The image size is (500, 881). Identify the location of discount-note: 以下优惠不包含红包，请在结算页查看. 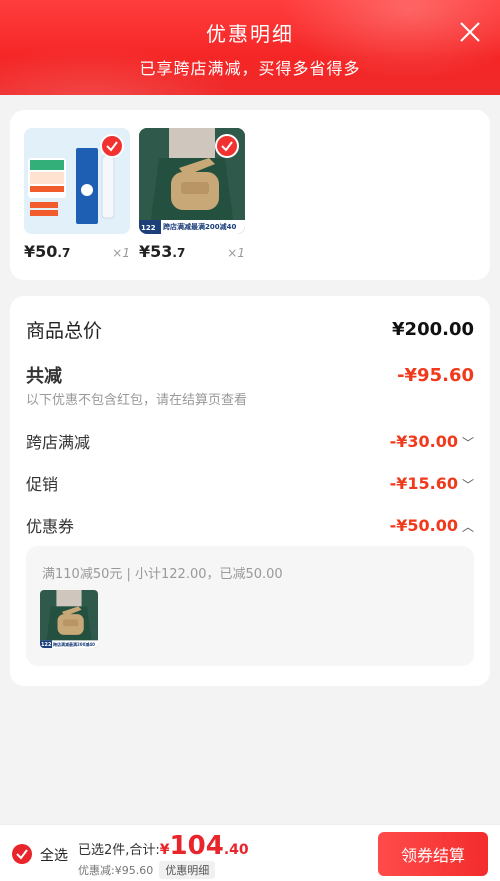
(137, 400).